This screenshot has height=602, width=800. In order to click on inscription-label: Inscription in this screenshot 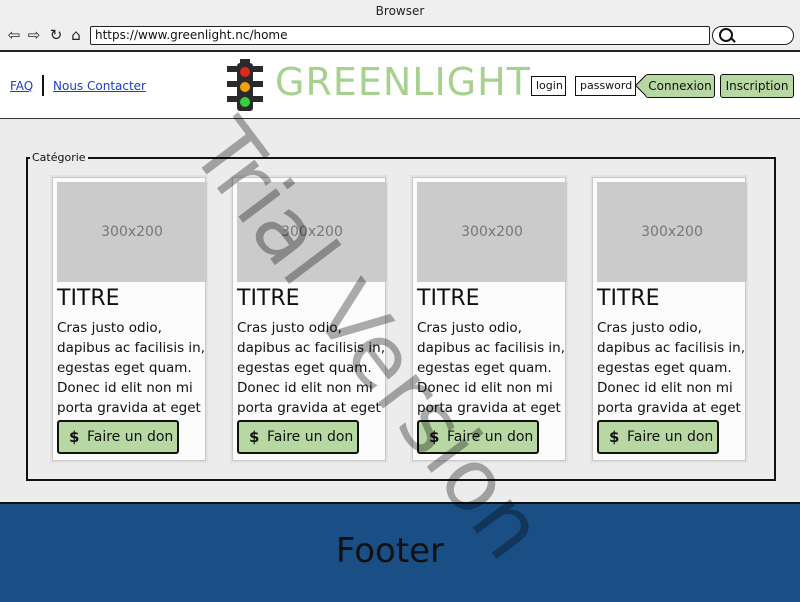, I will do `click(757, 86)`.